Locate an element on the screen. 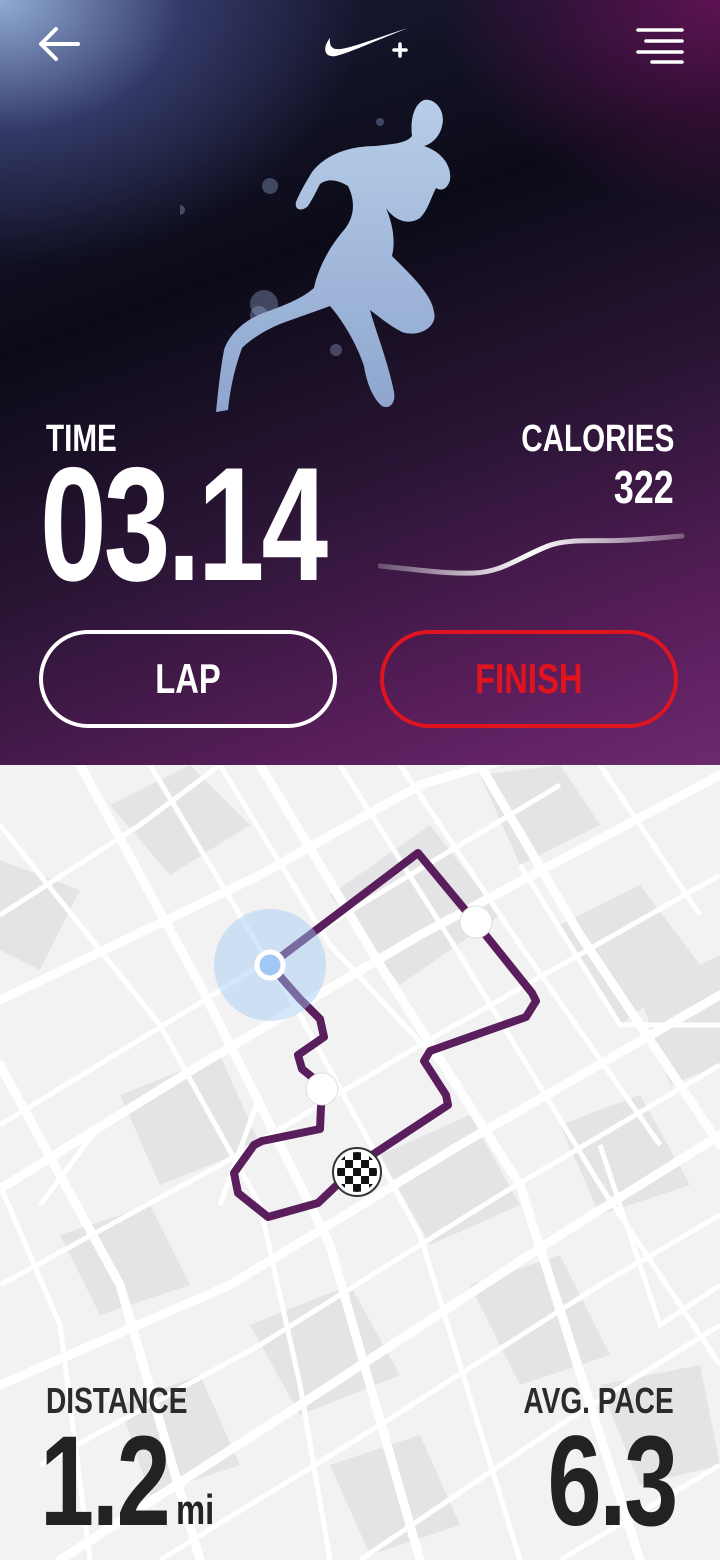 The width and height of the screenshot is (720, 1560). calories-label: CALORIES is located at coordinates (597, 439).